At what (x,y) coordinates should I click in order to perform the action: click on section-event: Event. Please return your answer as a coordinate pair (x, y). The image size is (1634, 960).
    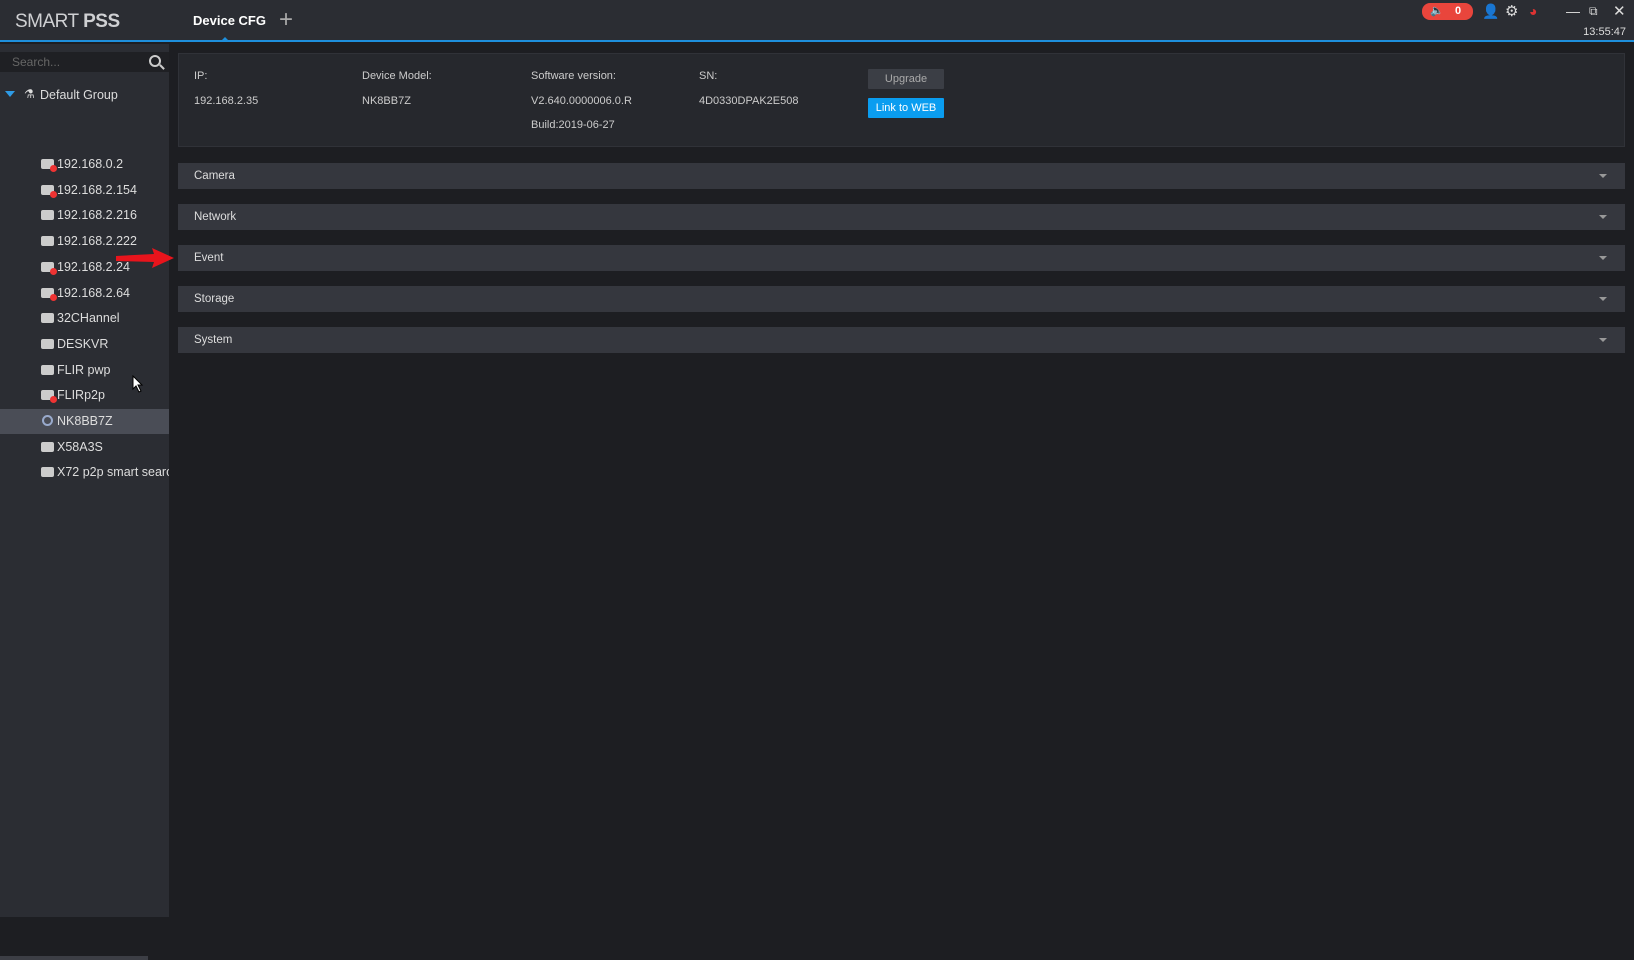
    Looking at the image, I should click on (901, 258).